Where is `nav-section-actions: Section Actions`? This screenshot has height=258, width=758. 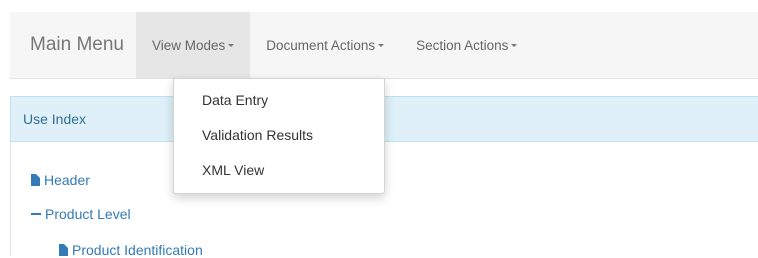 nav-section-actions: Section Actions is located at coordinates (466, 45).